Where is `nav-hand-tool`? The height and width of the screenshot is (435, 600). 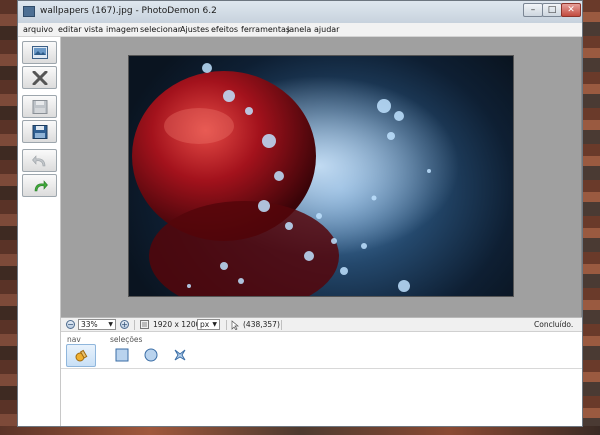 nav-hand-tool is located at coordinates (81, 355).